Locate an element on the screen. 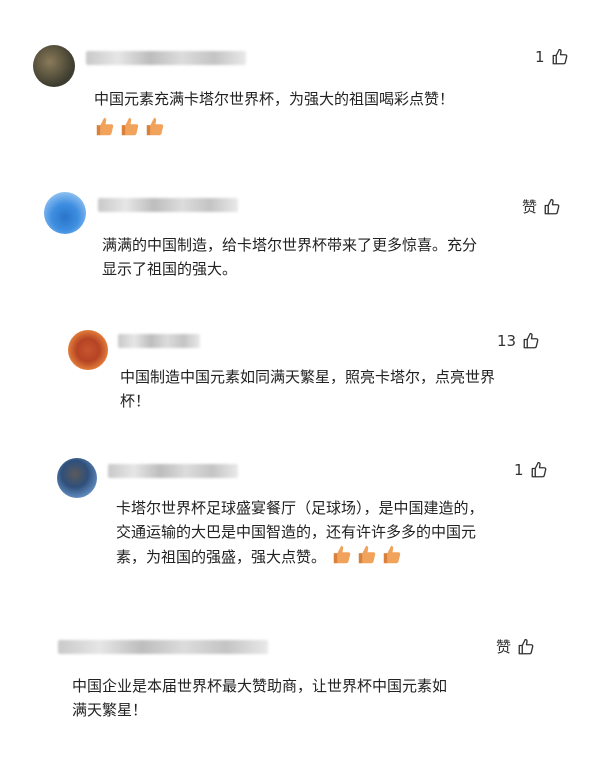 The width and height of the screenshot is (600, 761). comment-text: 中国企业是本届世界杯最大赞助商，让世界杯中国元素如 满天繁星！ is located at coordinates (260, 698).